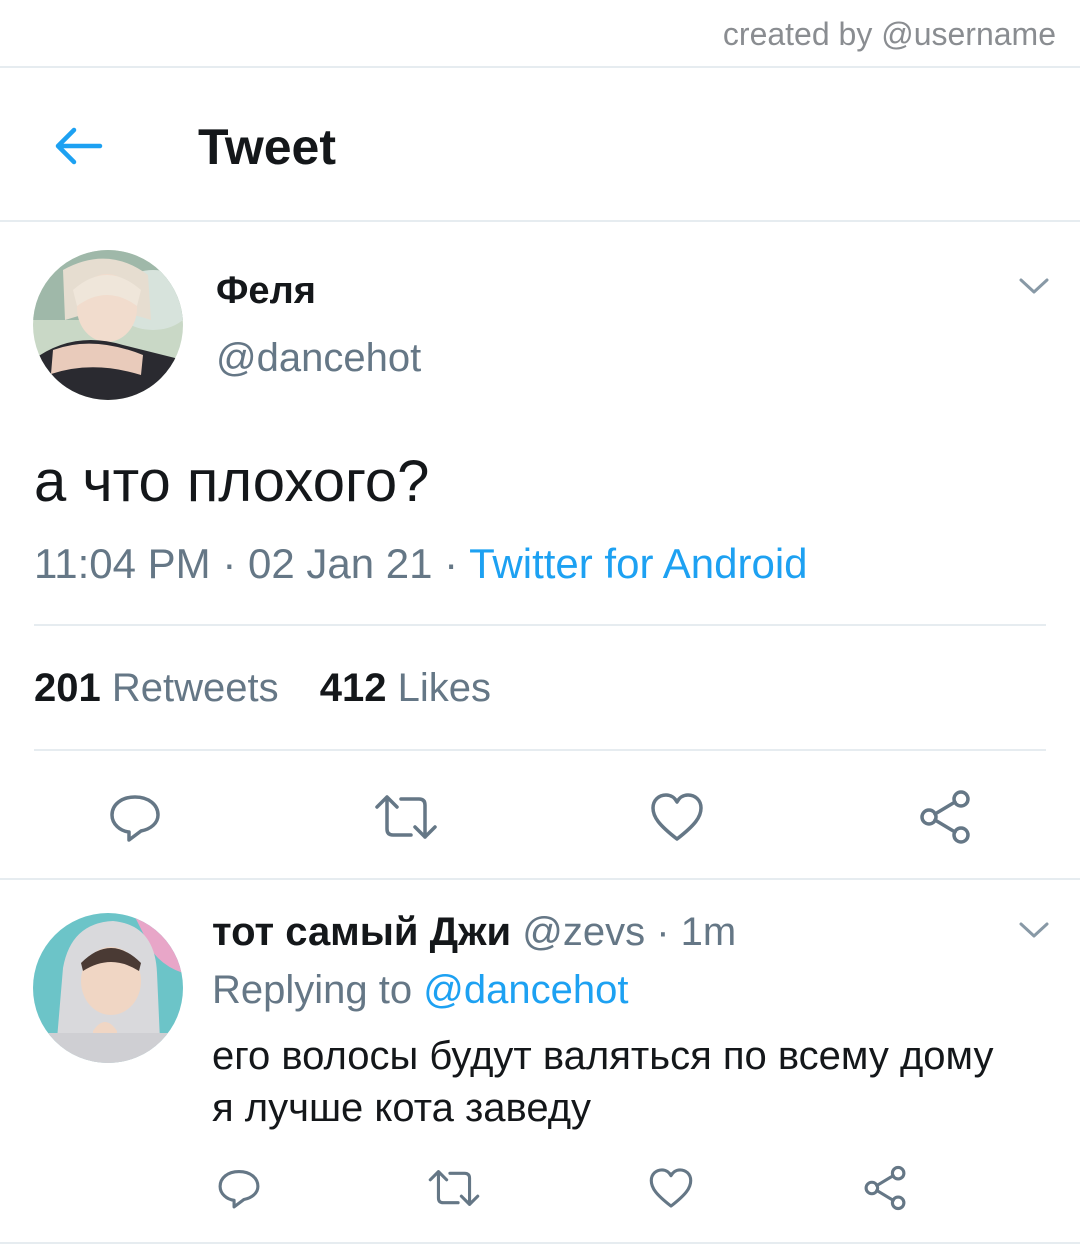 Image resolution: width=1080 pixels, height=1260 pixels. Describe the element at coordinates (583, 932) in the screenshot. I see `reply-handle: @zevs` at that location.